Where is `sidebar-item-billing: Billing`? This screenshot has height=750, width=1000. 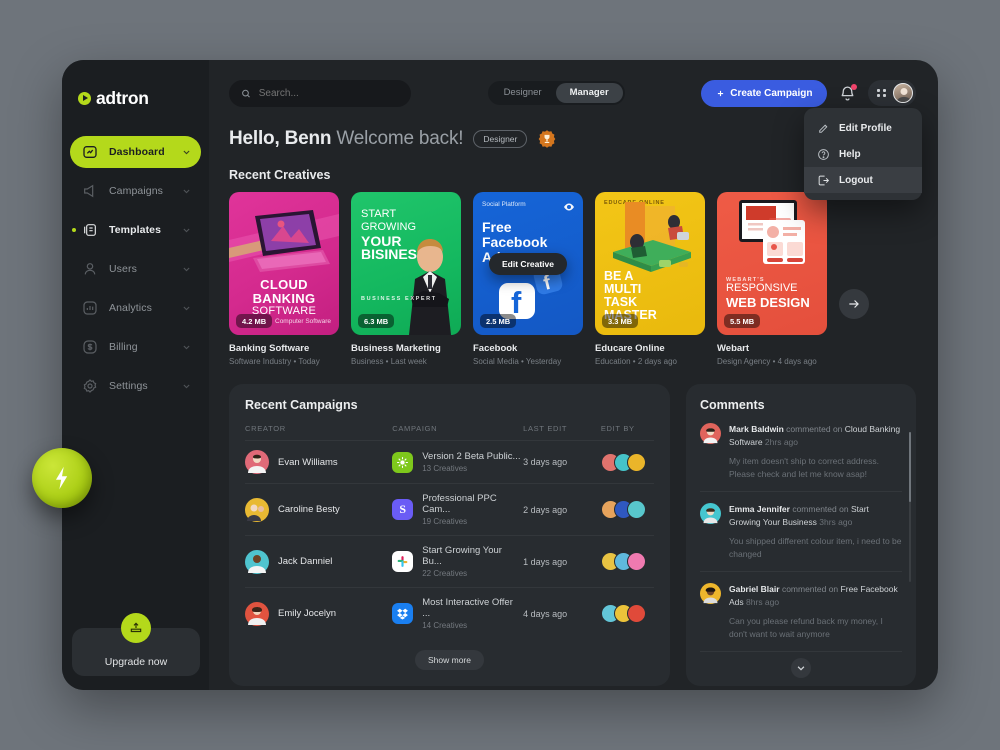
sidebar-item-billing: Billing is located at coordinates (135, 347).